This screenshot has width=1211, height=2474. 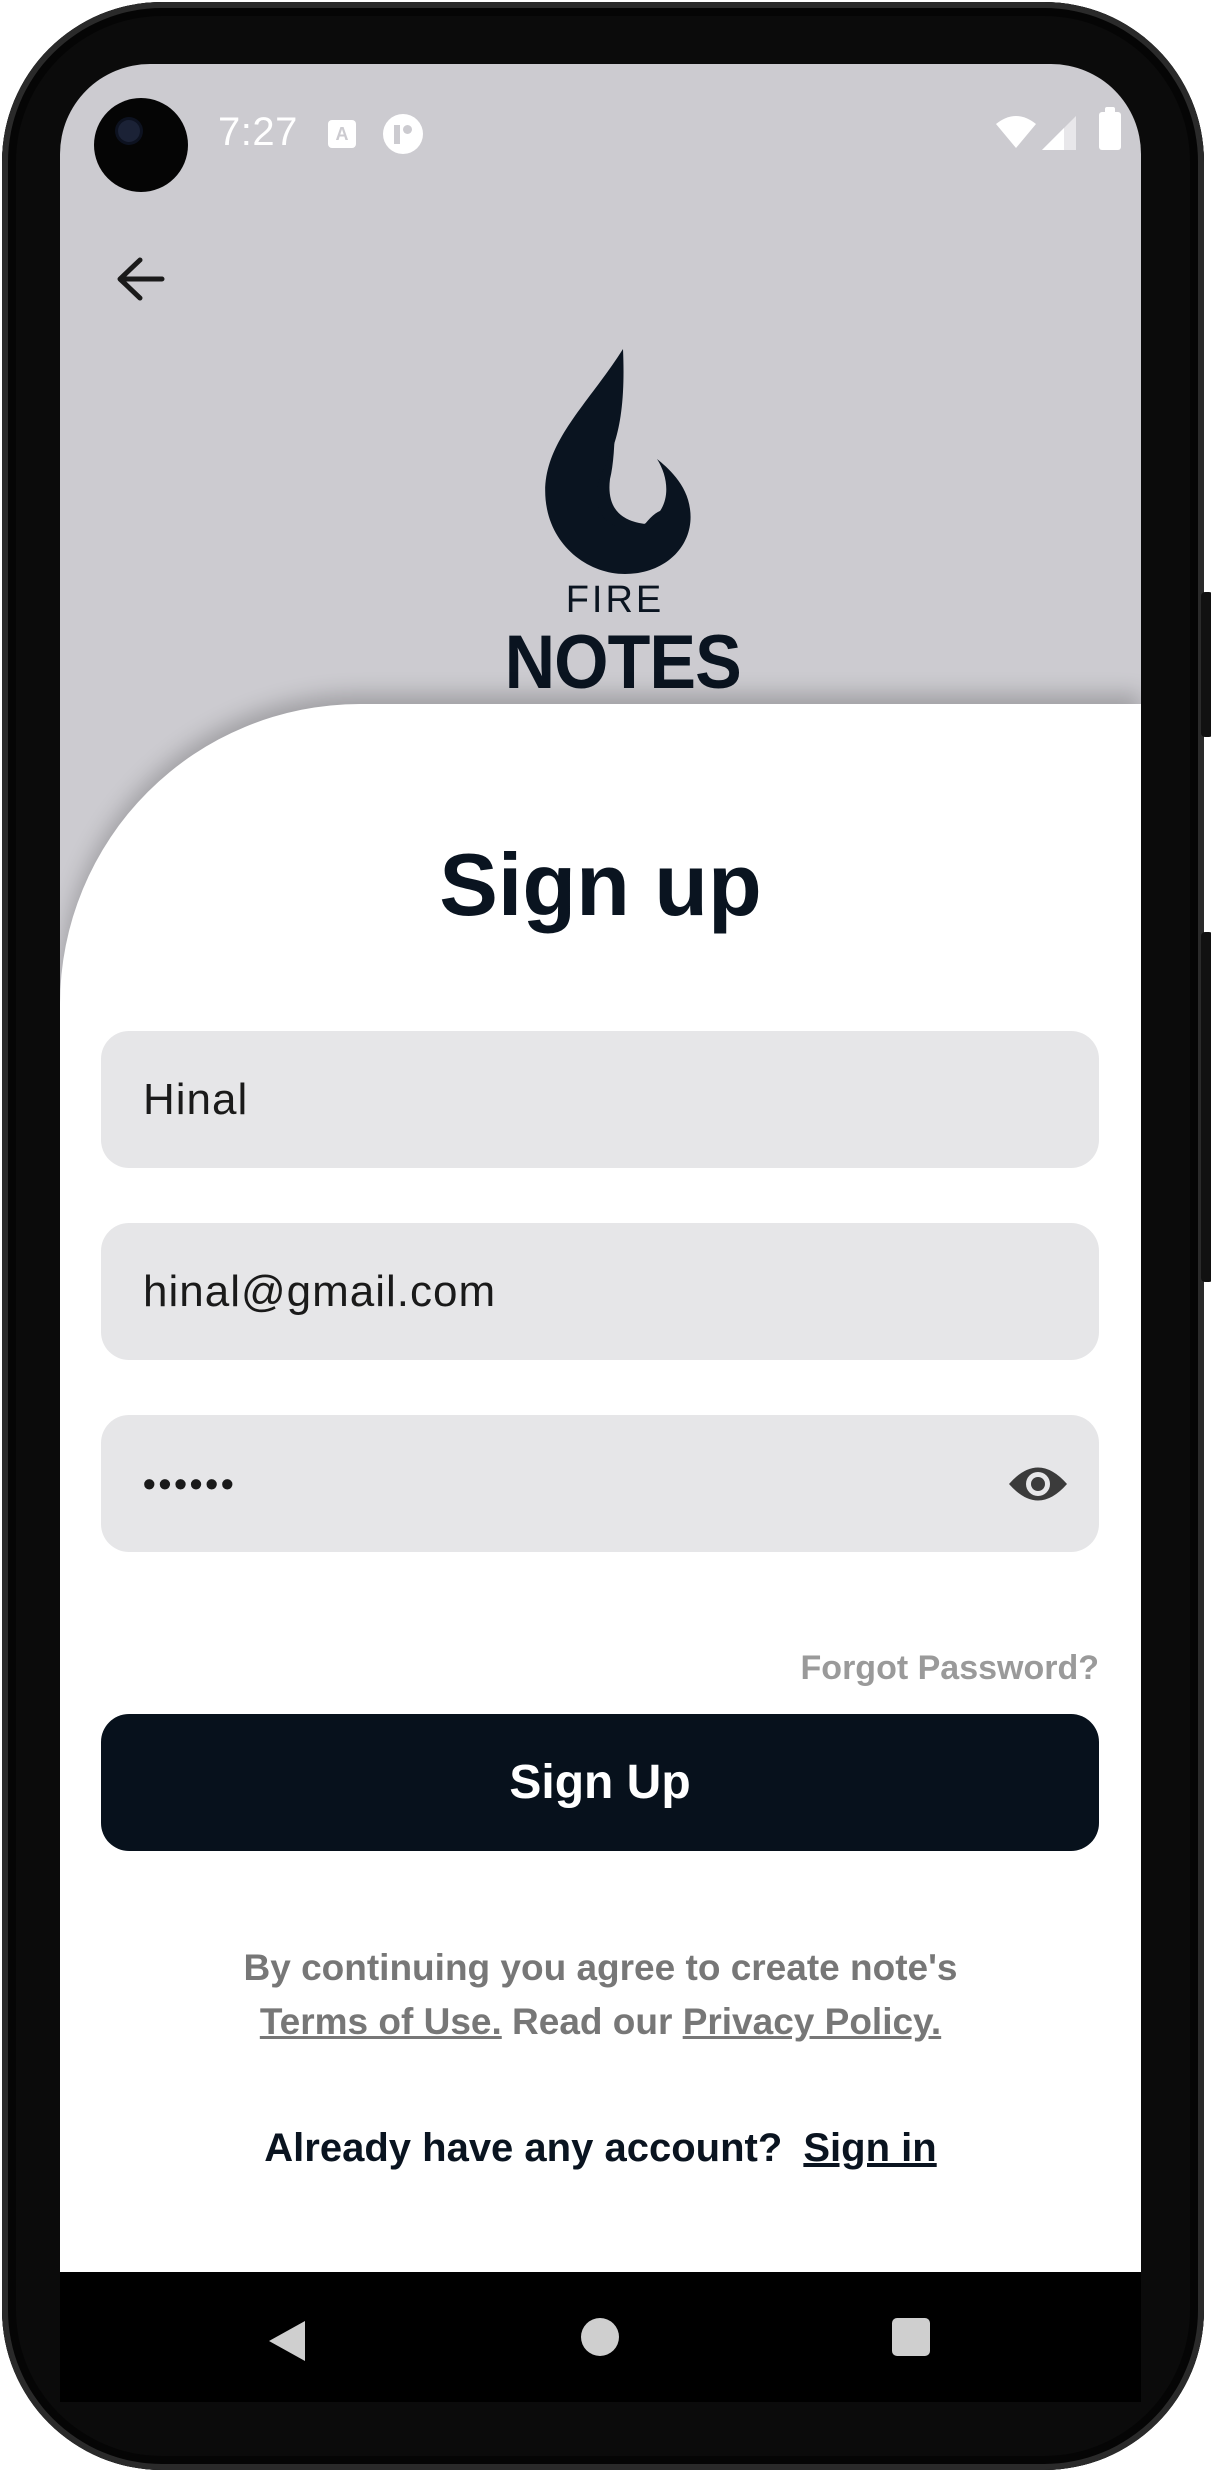 I want to click on battery-icon, so click(x=1110, y=128).